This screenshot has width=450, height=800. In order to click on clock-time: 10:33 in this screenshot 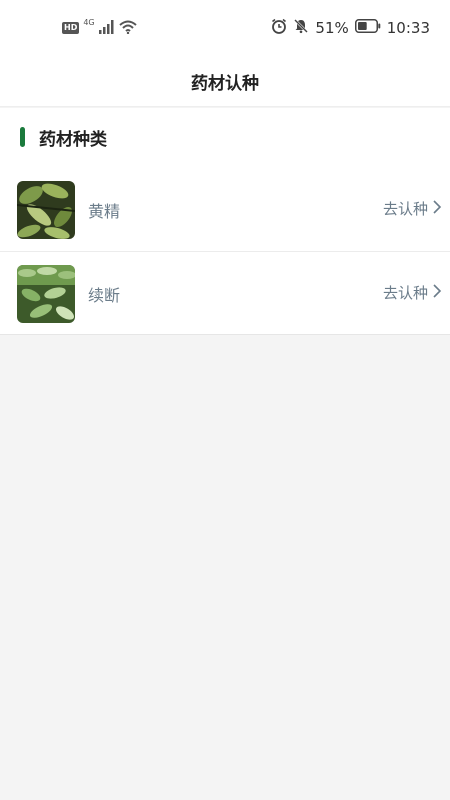, I will do `click(408, 28)`.